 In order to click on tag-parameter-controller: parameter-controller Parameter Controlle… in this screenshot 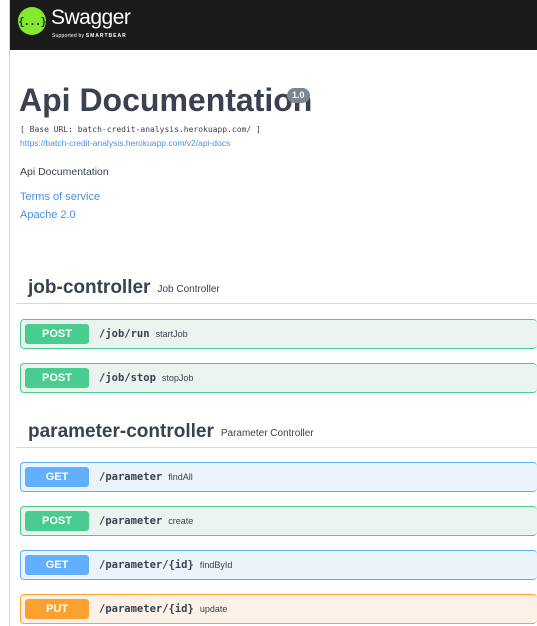, I will do `click(276, 432)`.